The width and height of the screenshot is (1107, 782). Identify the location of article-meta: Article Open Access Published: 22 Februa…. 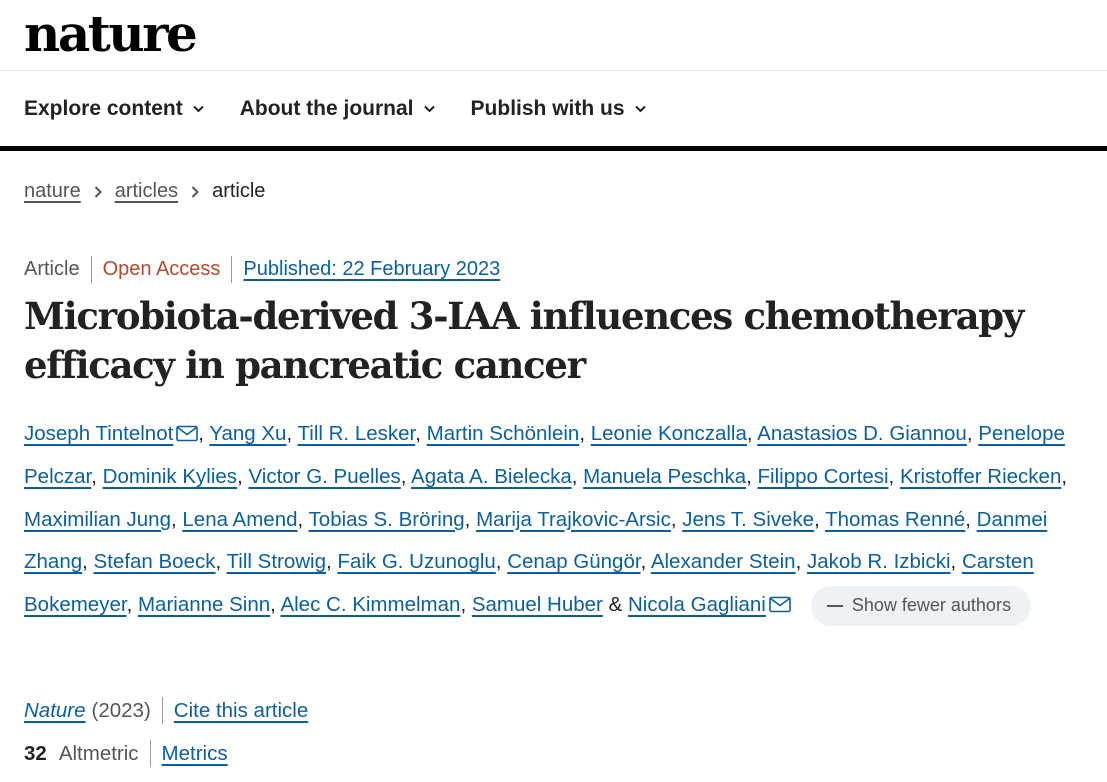
(262, 269).